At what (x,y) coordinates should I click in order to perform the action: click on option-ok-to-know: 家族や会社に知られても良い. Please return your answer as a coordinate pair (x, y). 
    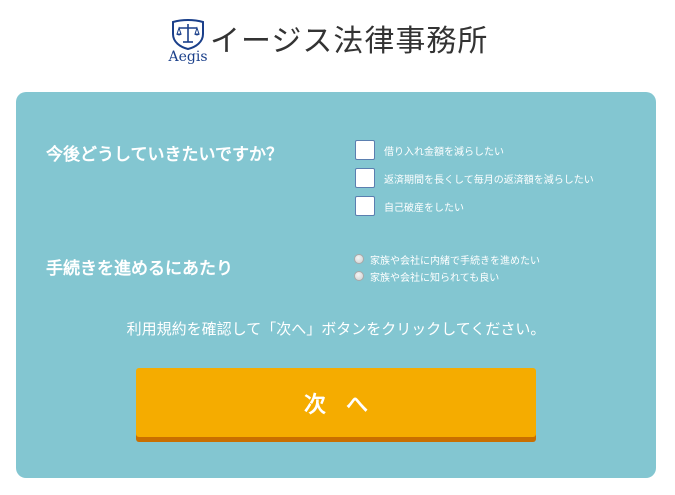
    Looking at the image, I should click on (427, 276).